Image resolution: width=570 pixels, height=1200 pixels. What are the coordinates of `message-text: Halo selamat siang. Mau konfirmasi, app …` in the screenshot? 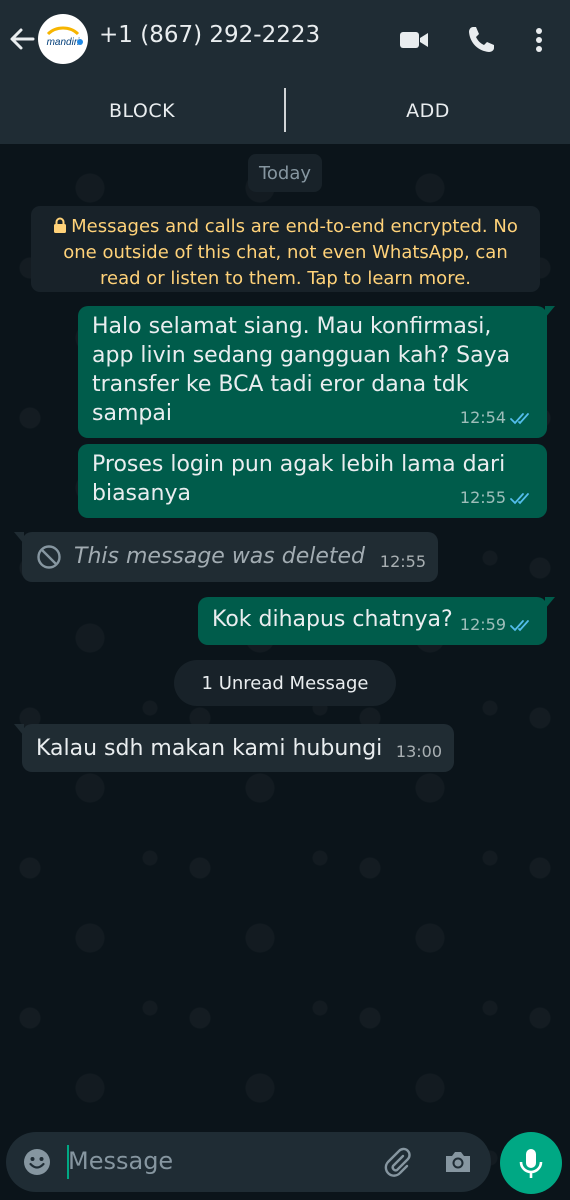 It's located at (301, 370).